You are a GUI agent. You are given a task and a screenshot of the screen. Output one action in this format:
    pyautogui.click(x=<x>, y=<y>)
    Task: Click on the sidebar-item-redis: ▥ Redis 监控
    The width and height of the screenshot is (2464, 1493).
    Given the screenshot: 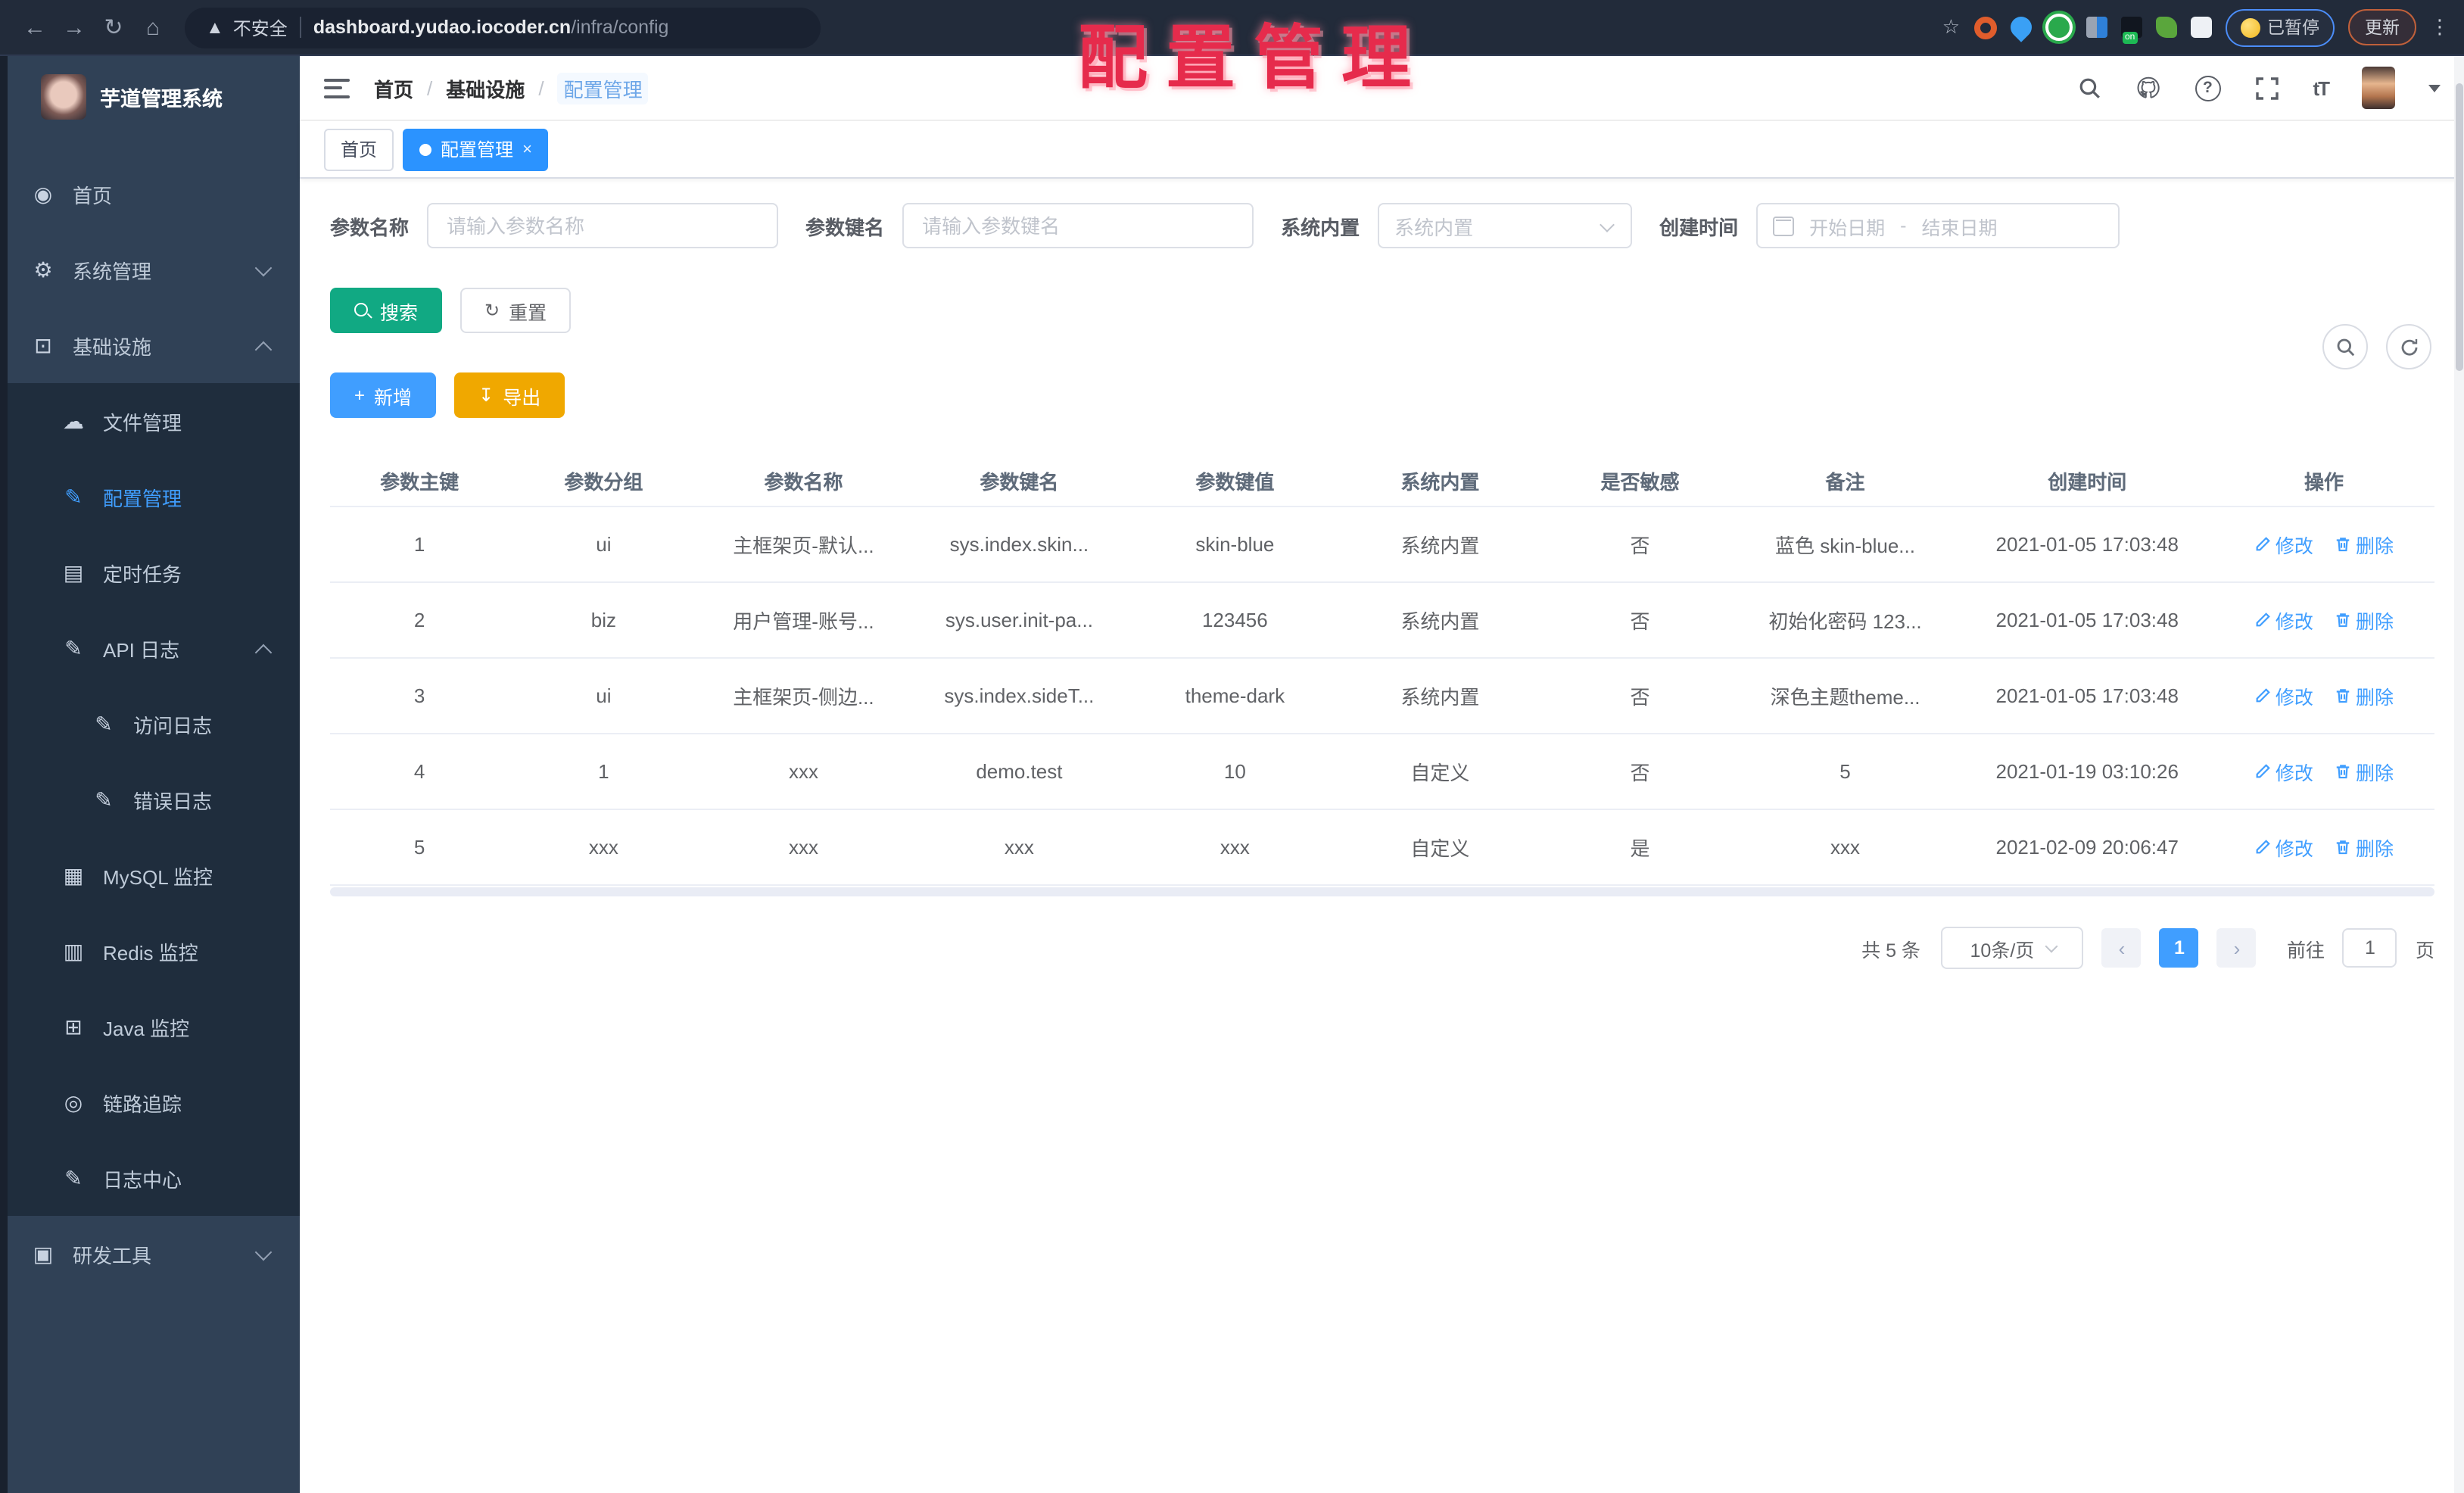 What is the action you would take?
    pyautogui.click(x=150, y=951)
    